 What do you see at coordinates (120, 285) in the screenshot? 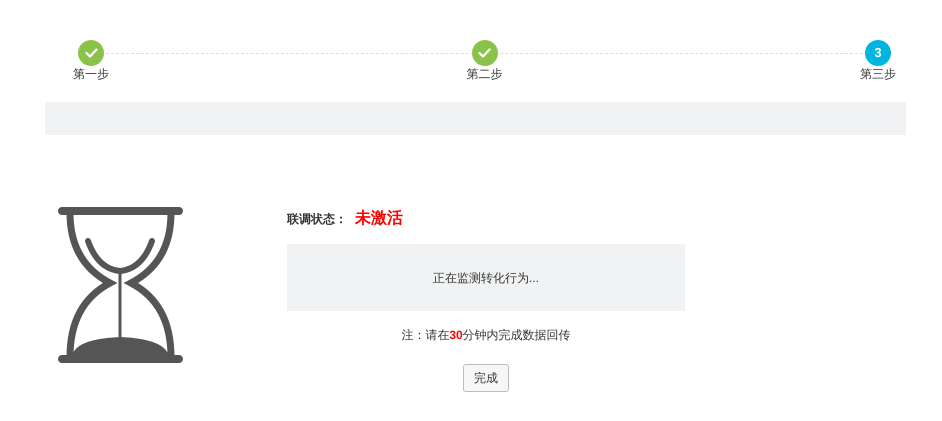
I see `hourglass-icon` at bounding box center [120, 285].